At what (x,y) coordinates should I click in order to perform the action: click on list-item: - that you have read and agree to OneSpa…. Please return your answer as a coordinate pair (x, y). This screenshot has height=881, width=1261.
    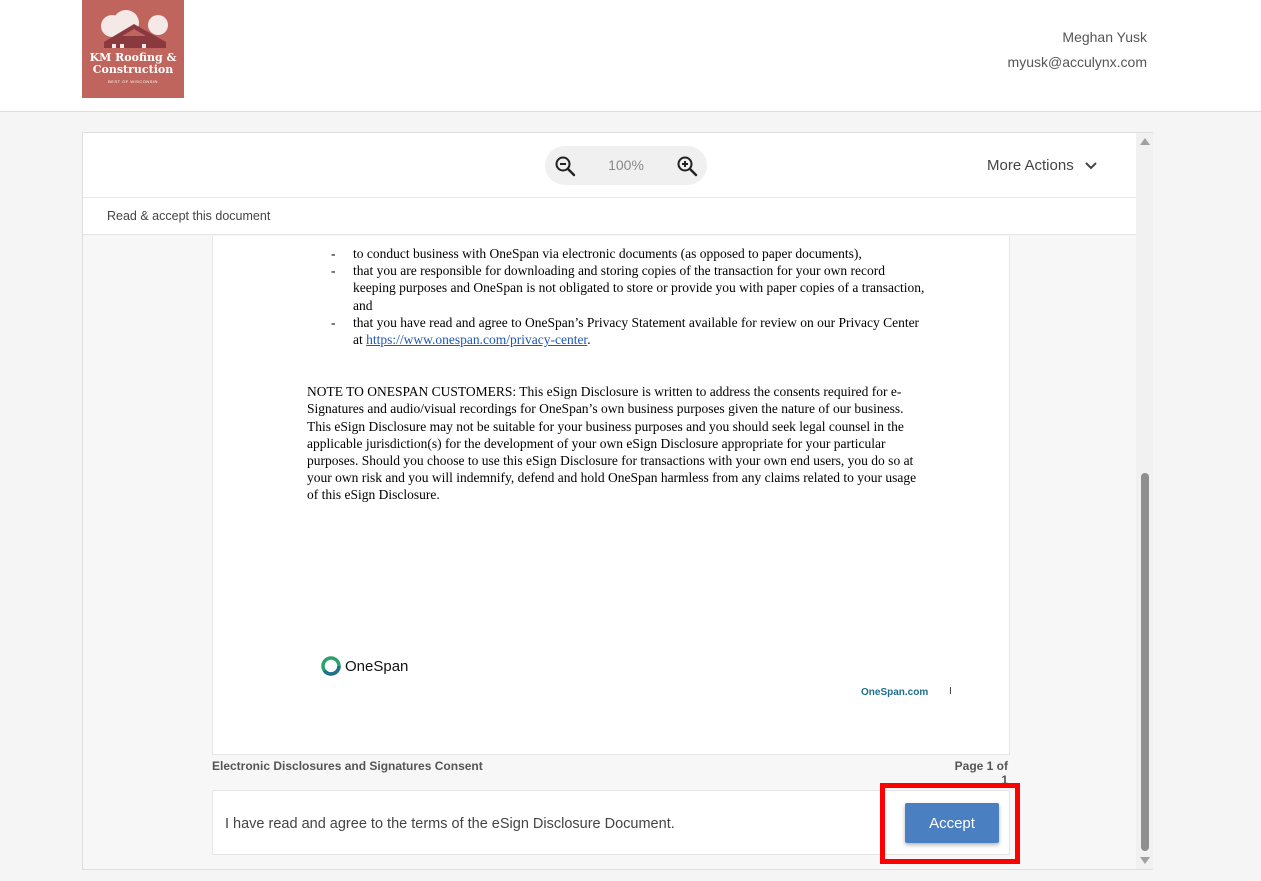
    Looking at the image, I should click on (625, 331).